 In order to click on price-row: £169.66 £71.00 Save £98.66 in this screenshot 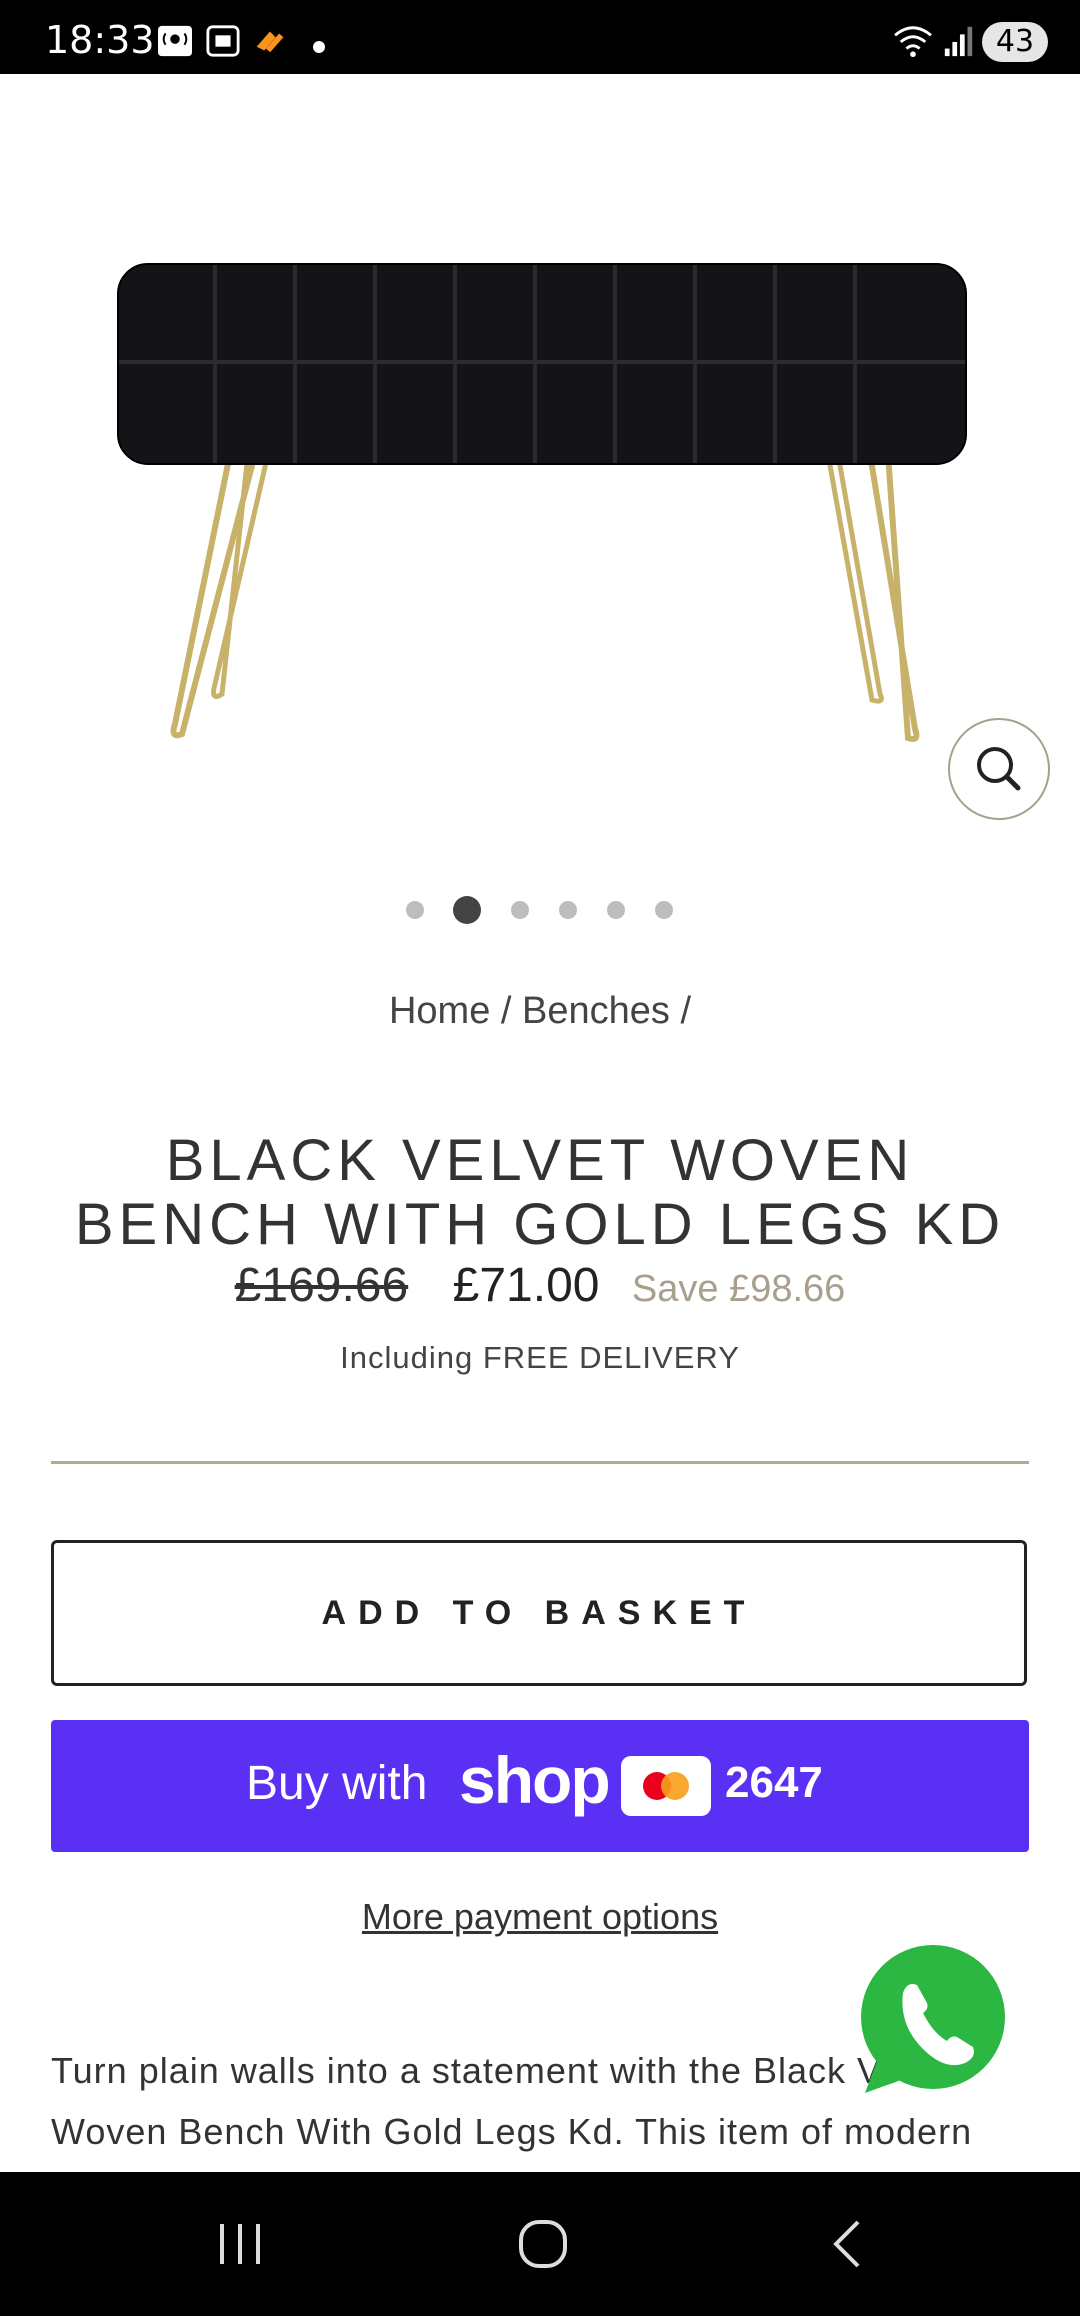, I will do `click(540, 1285)`.